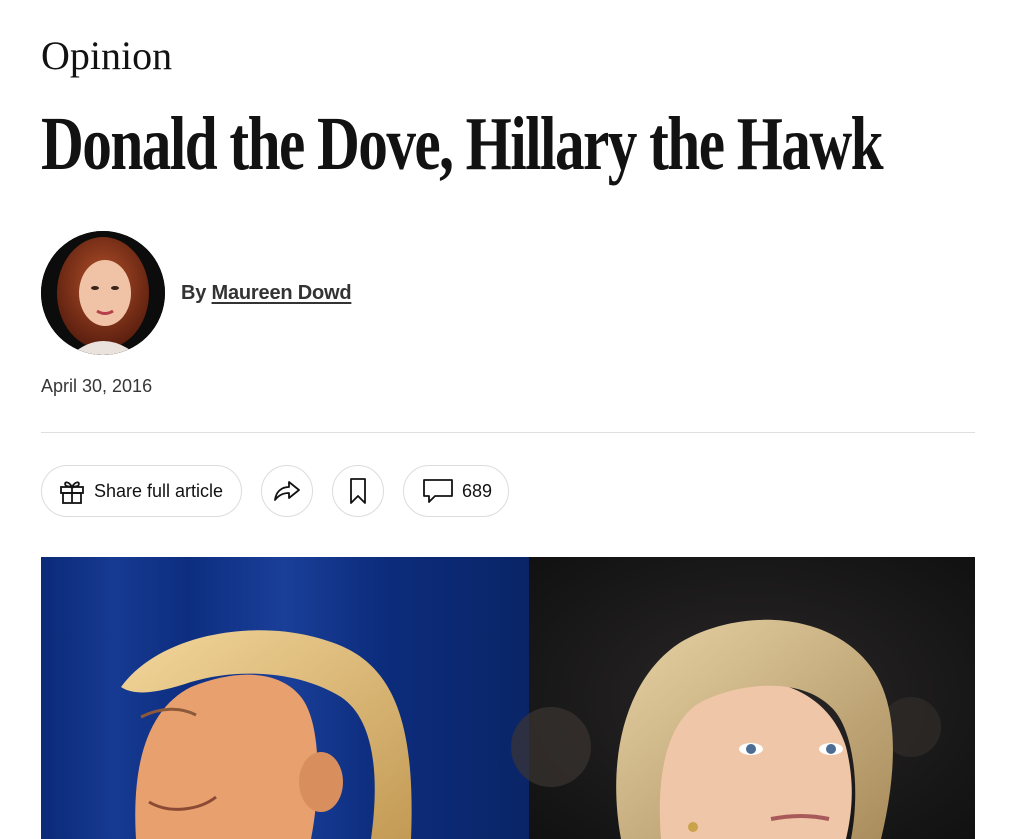  What do you see at coordinates (106, 56) in the screenshot?
I see `section-label-opinion: Opinion` at bounding box center [106, 56].